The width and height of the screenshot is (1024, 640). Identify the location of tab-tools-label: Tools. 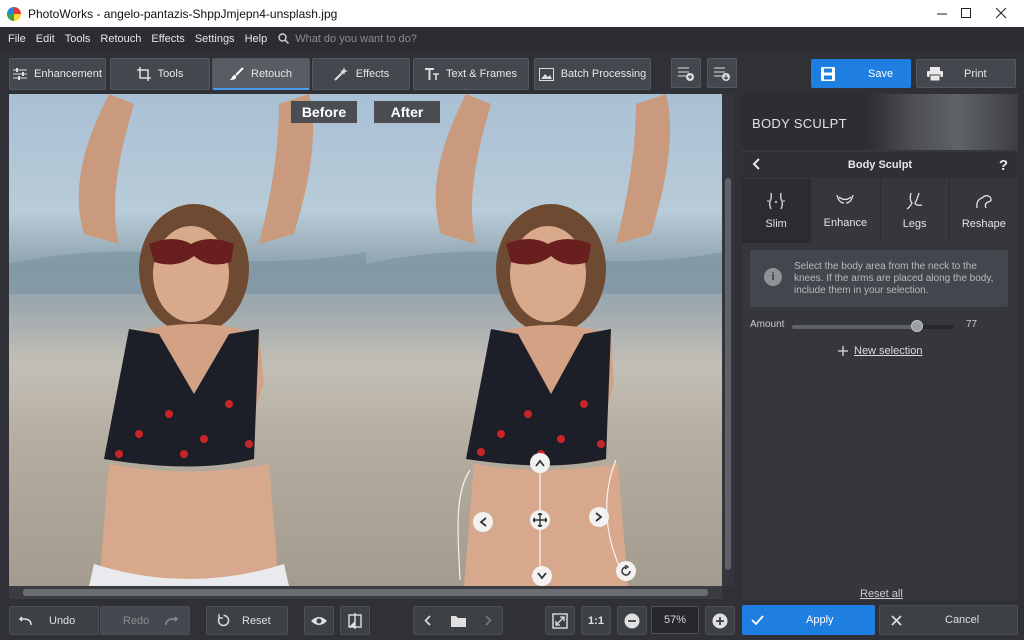
(170, 74).